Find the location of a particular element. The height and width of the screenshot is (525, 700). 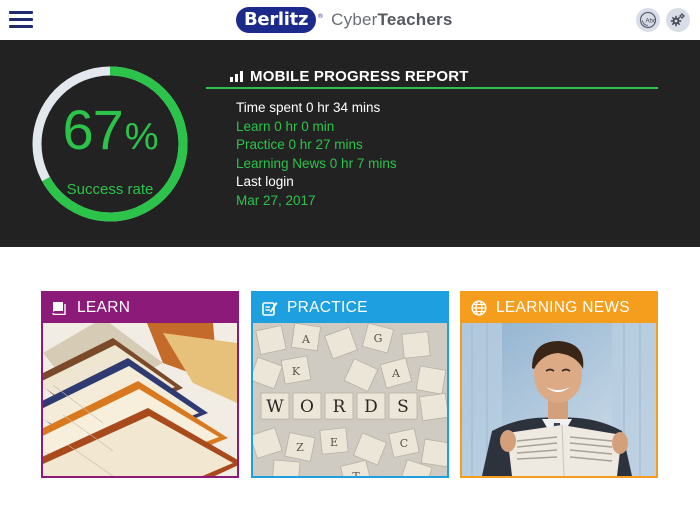

top-bar: Berlitz ® CyberTeachers Abc is located at coordinates (350, 20).